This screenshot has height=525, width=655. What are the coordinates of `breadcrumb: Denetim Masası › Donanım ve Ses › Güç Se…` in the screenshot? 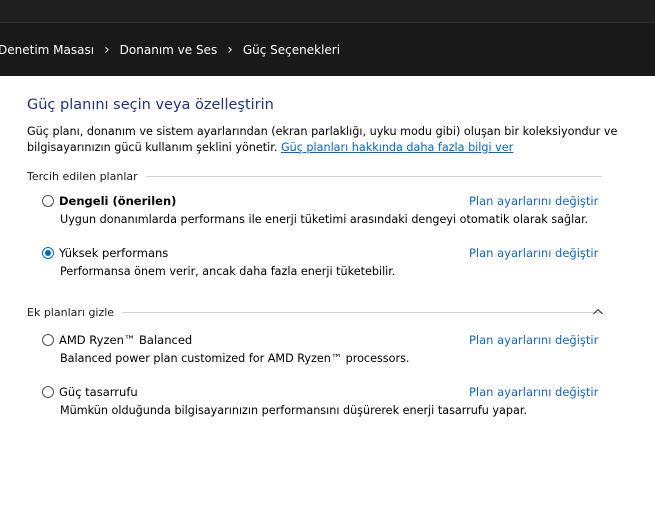 It's located at (172, 49).